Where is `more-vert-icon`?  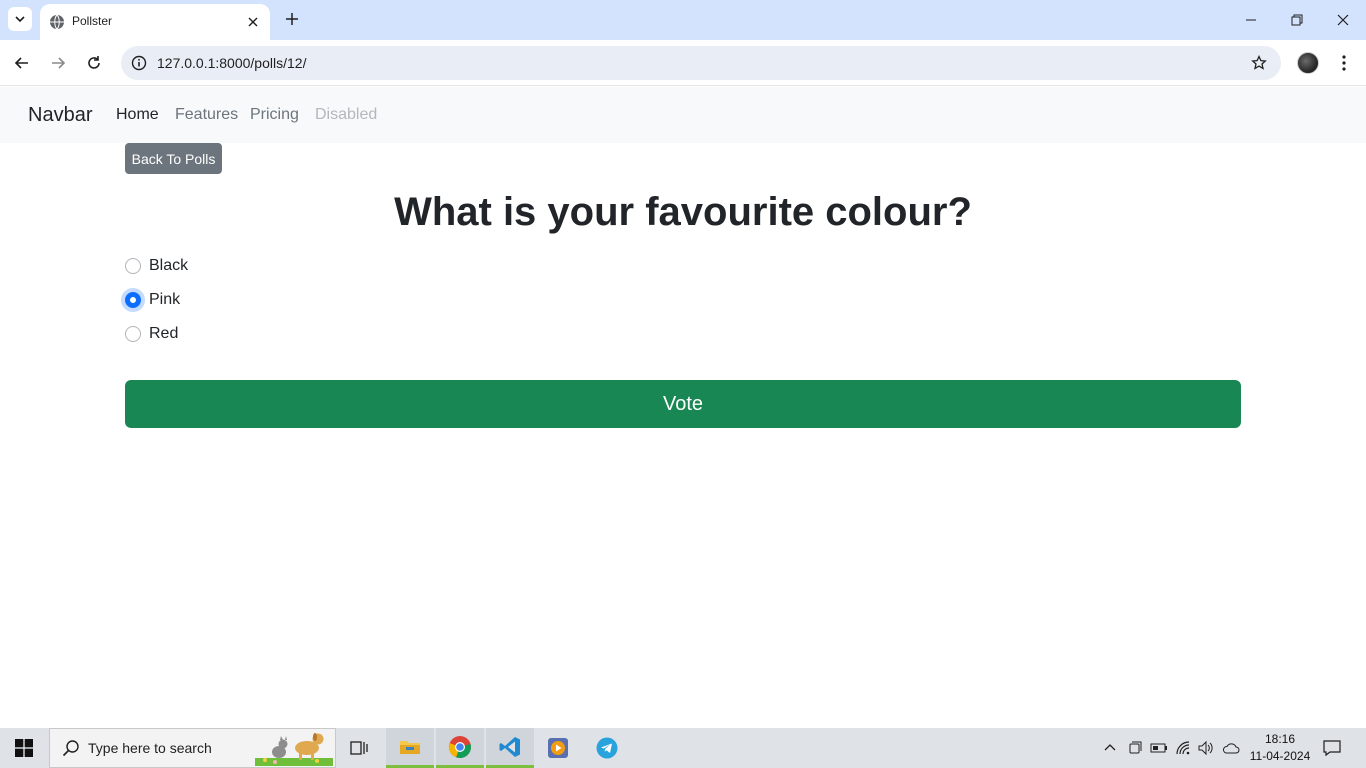
more-vert-icon is located at coordinates (1344, 63).